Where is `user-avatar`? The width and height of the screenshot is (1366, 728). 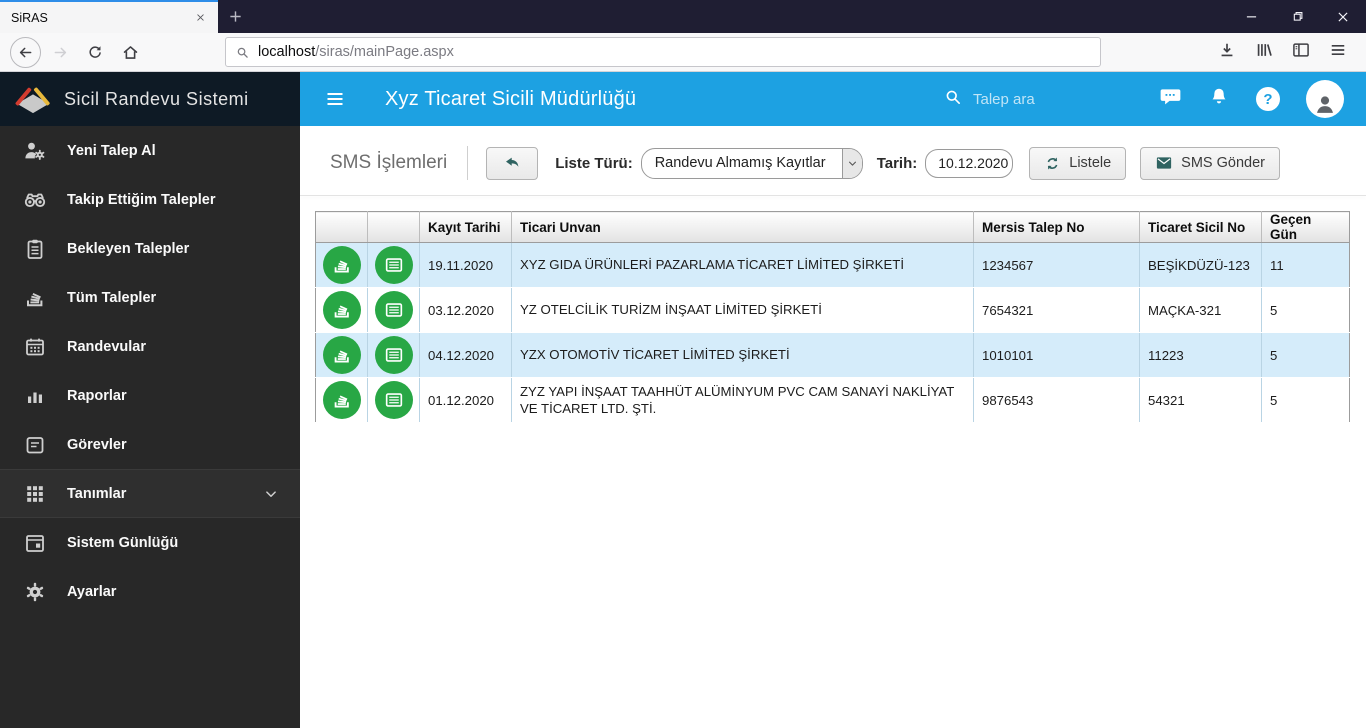 user-avatar is located at coordinates (1325, 99).